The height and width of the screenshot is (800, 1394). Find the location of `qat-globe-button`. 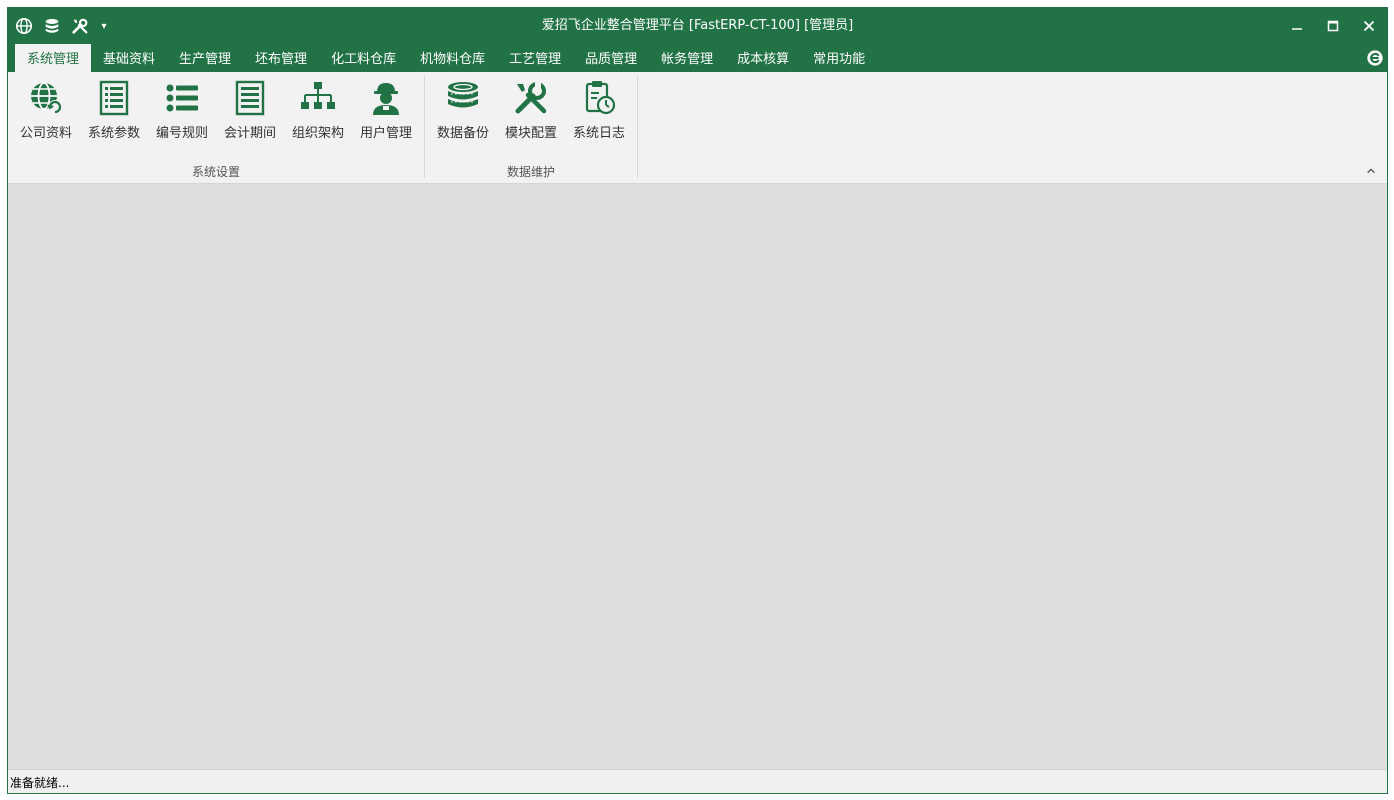

qat-globe-button is located at coordinates (24, 26).